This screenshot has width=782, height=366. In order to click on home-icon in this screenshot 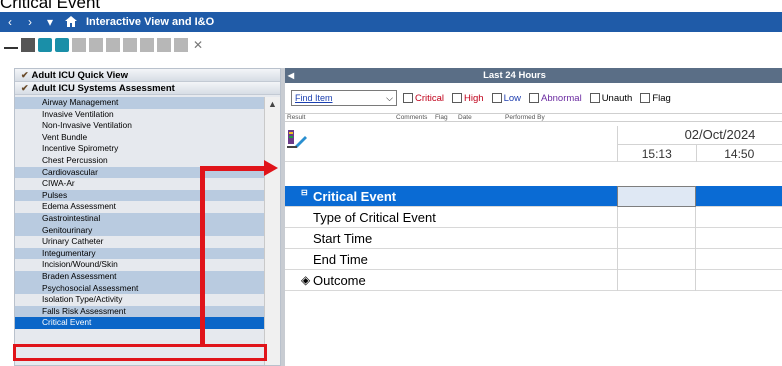, I will do `click(71, 22)`.